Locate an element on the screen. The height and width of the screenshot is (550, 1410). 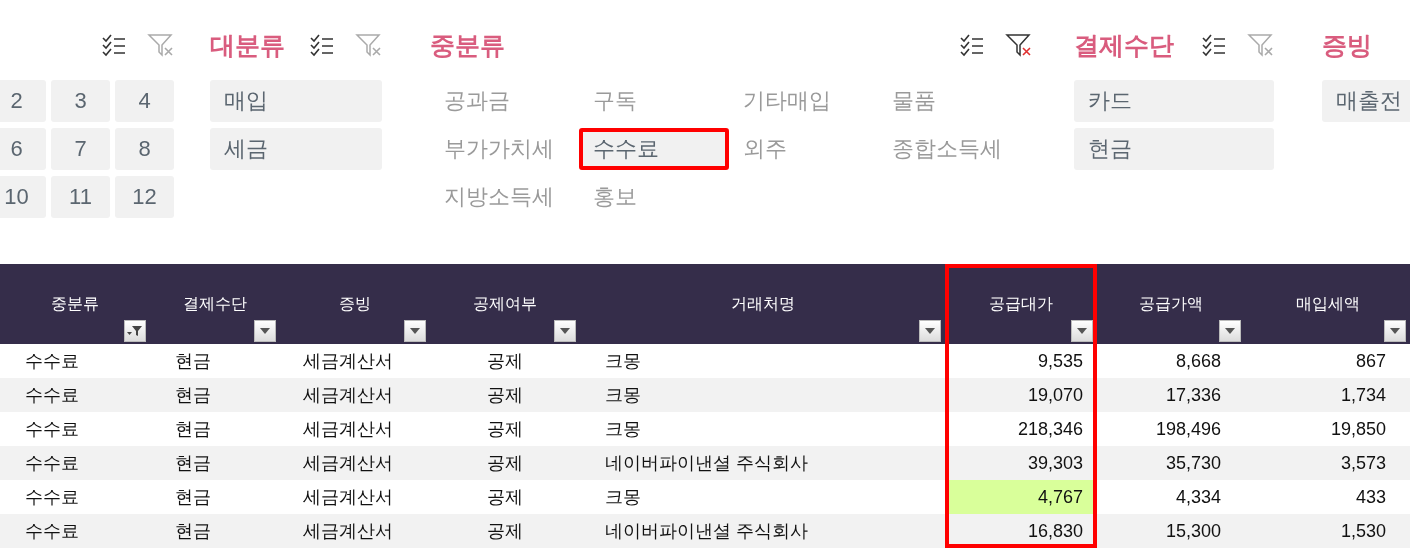
slicer-item: 7 is located at coordinates (80, 149).